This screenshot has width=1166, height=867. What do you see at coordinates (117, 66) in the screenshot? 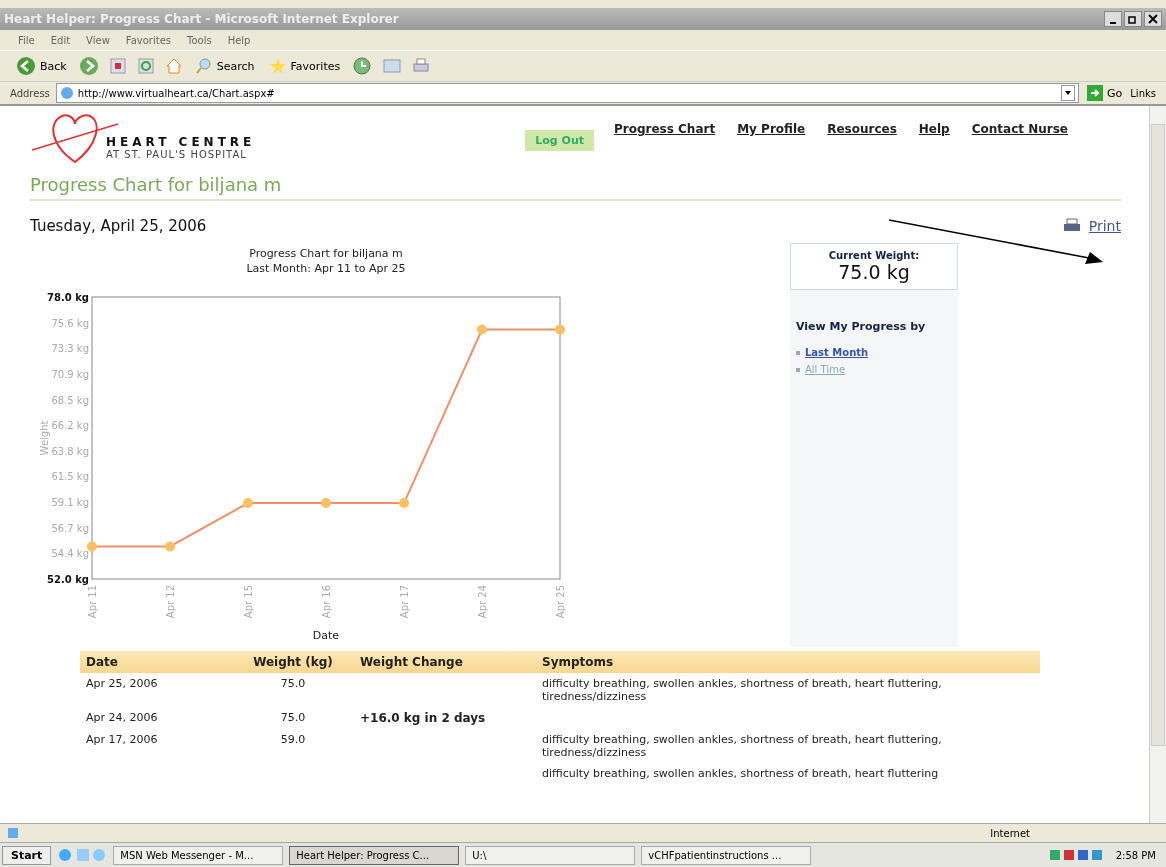
I see `stop-icon` at bounding box center [117, 66].